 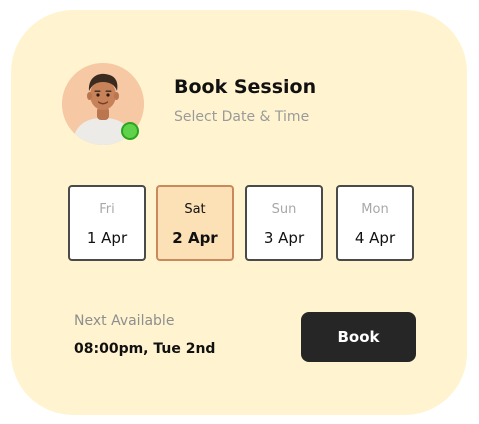 What do you see at coordinates (124, 321) in the screenshot?
I see `next-available-label: Next Available` at bounding box center [124, 321].